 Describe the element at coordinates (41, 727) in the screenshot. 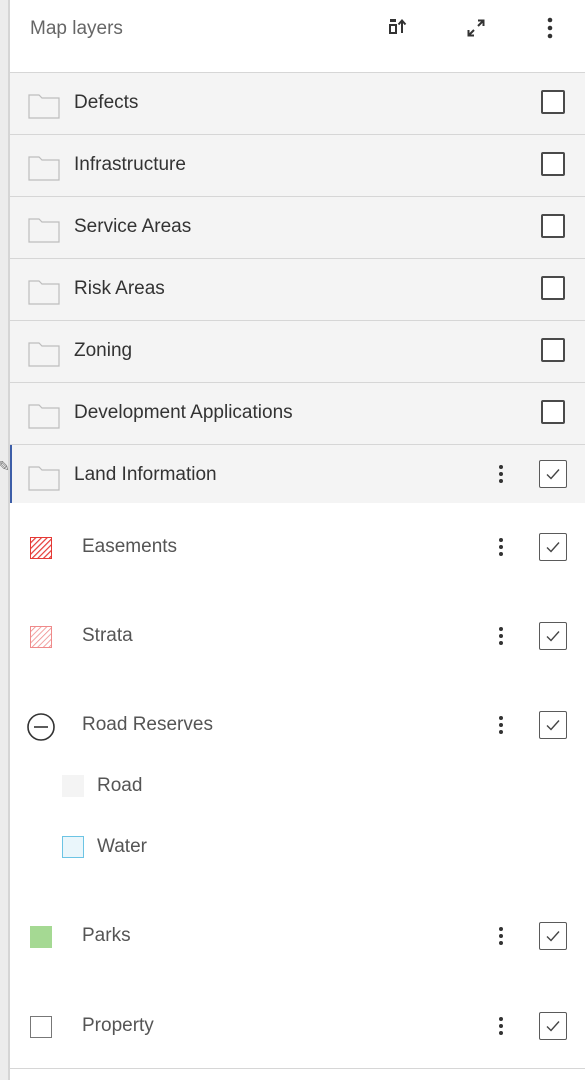

I see `collapse-circle-icon` at that location.